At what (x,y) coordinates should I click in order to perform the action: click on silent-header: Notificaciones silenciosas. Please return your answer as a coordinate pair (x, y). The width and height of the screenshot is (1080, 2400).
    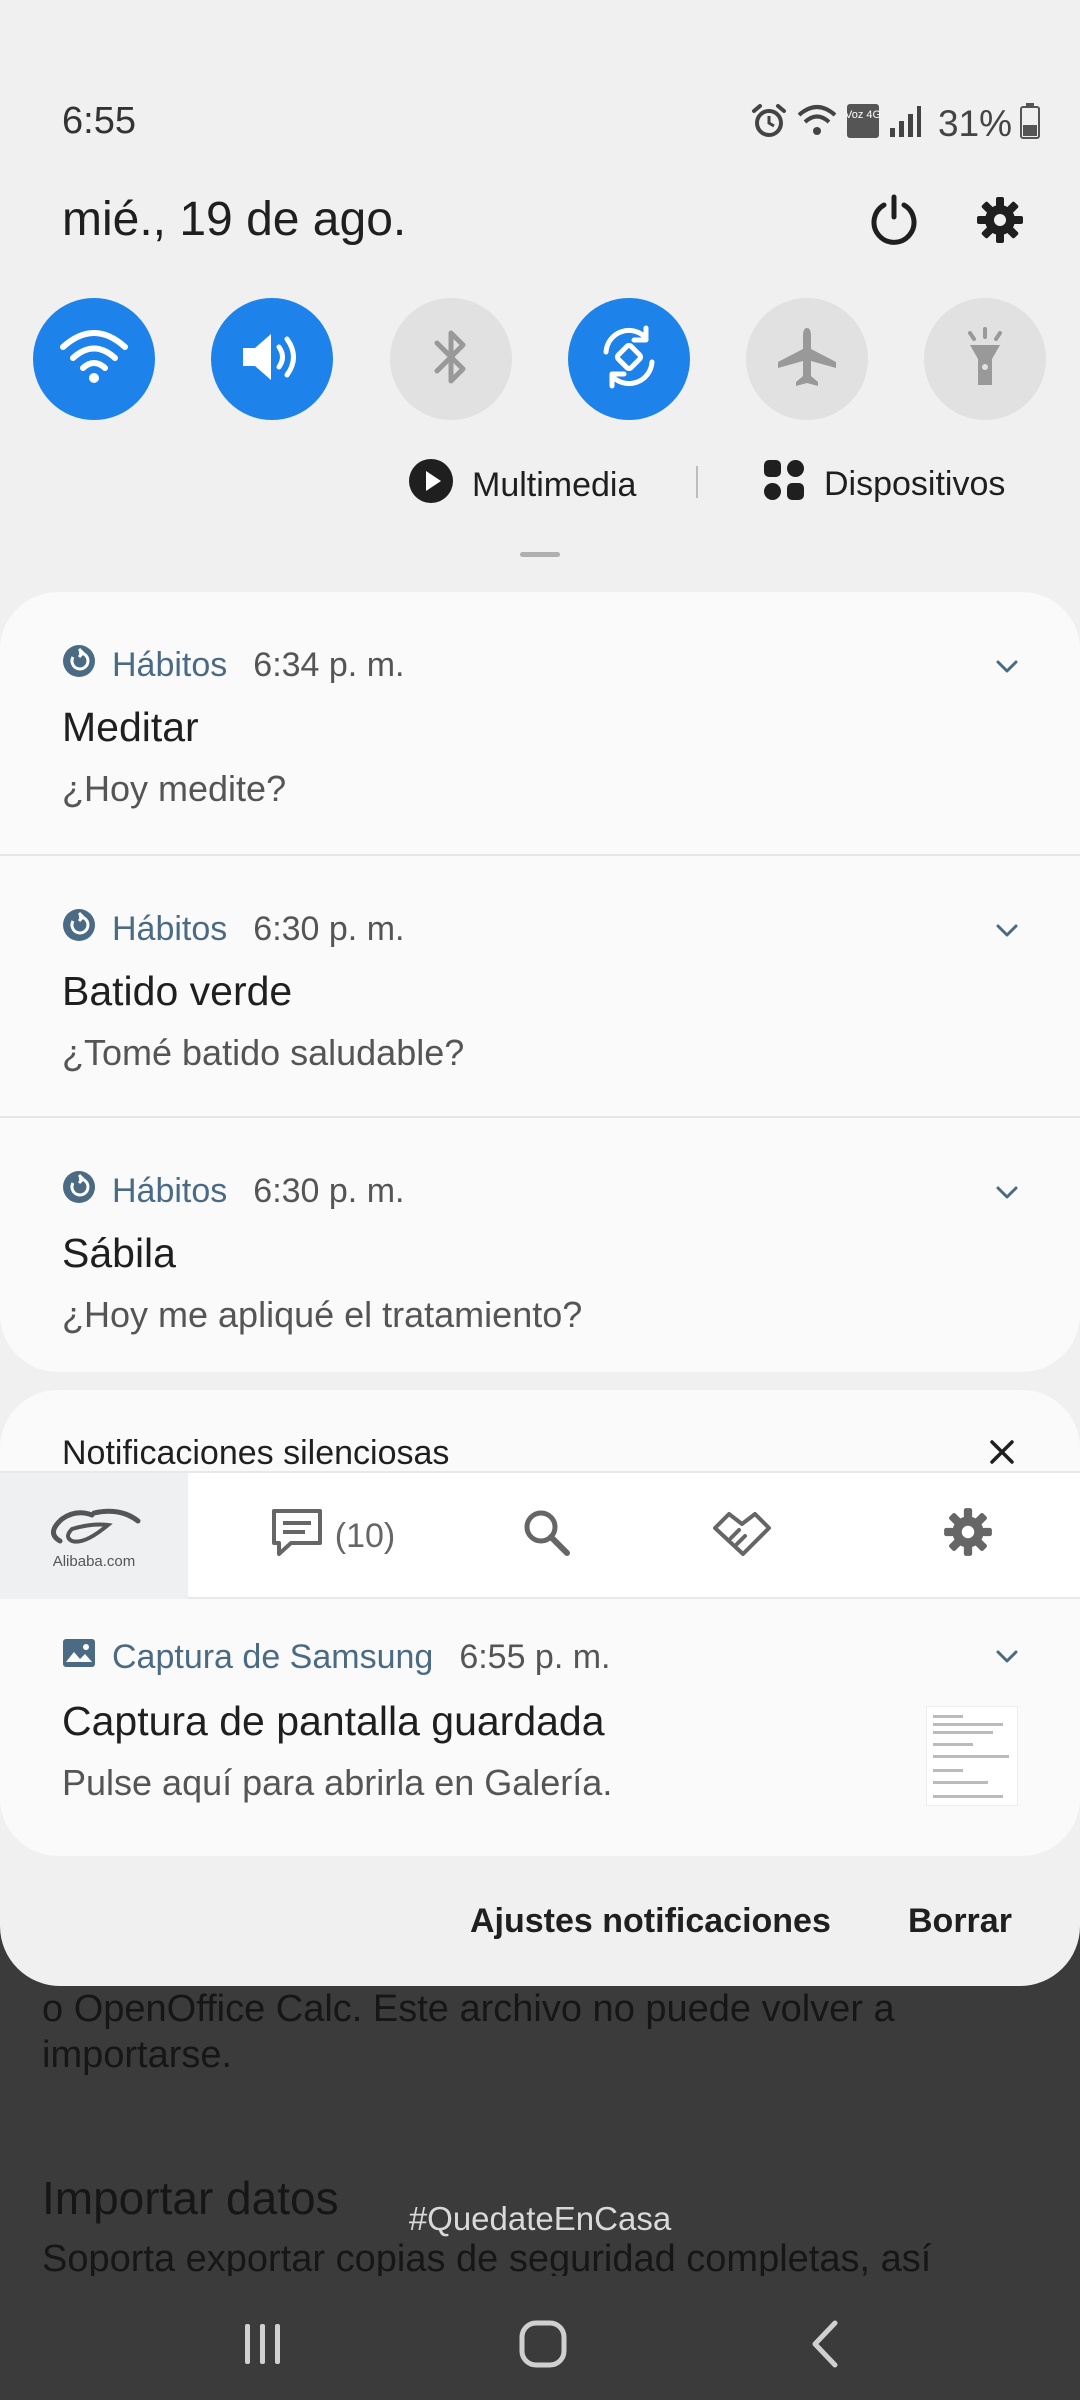
    Looking at the image, I should click on (256, 1453).